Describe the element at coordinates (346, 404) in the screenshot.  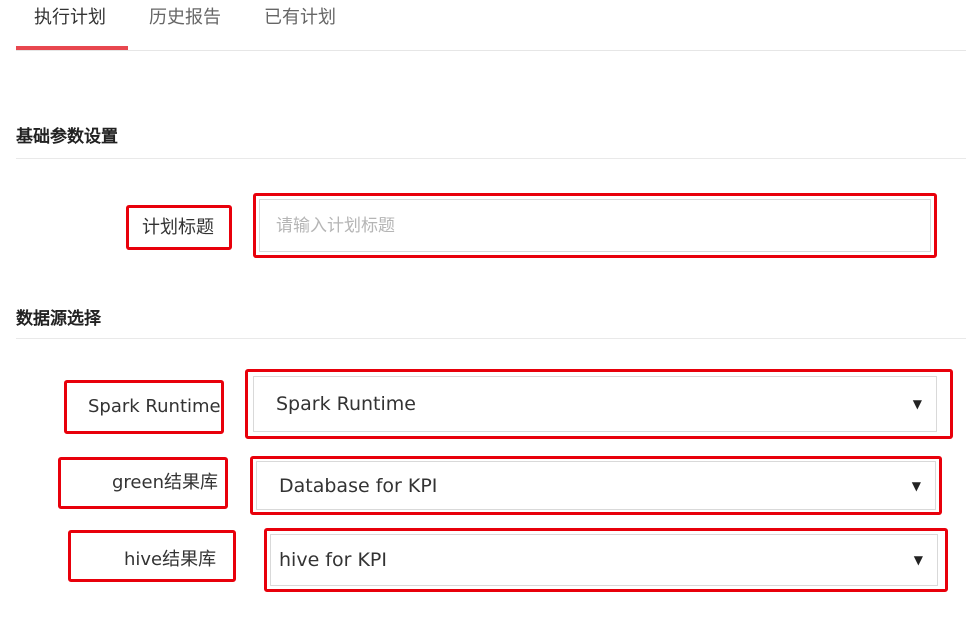
I see `spark-runtime-selected: Spark Runtime` at that location.